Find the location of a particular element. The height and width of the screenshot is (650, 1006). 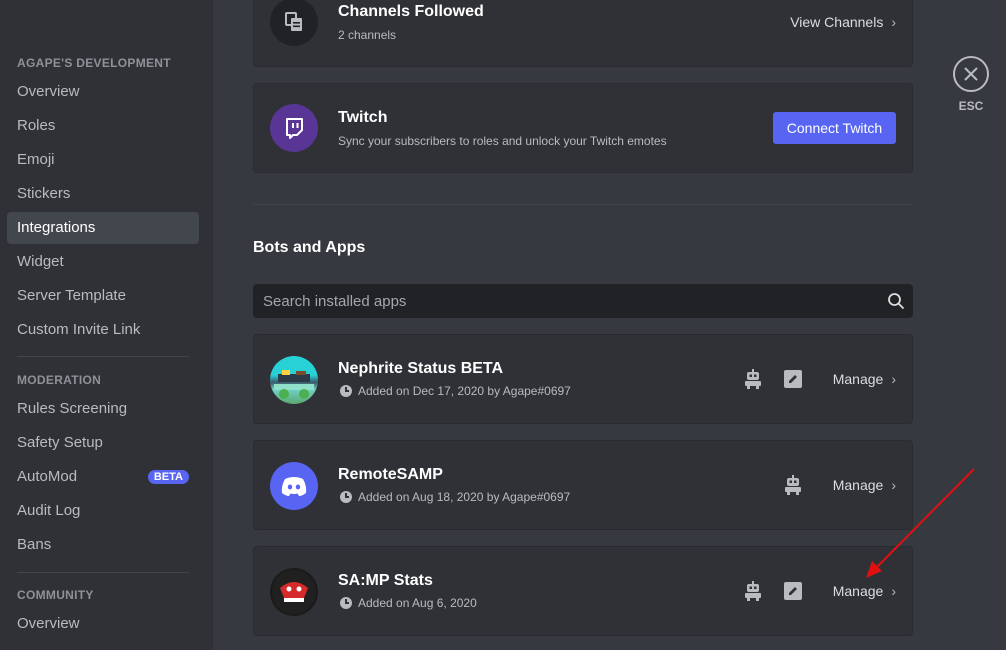

annotation-arrow-icon is located at coordinates (920, 523).